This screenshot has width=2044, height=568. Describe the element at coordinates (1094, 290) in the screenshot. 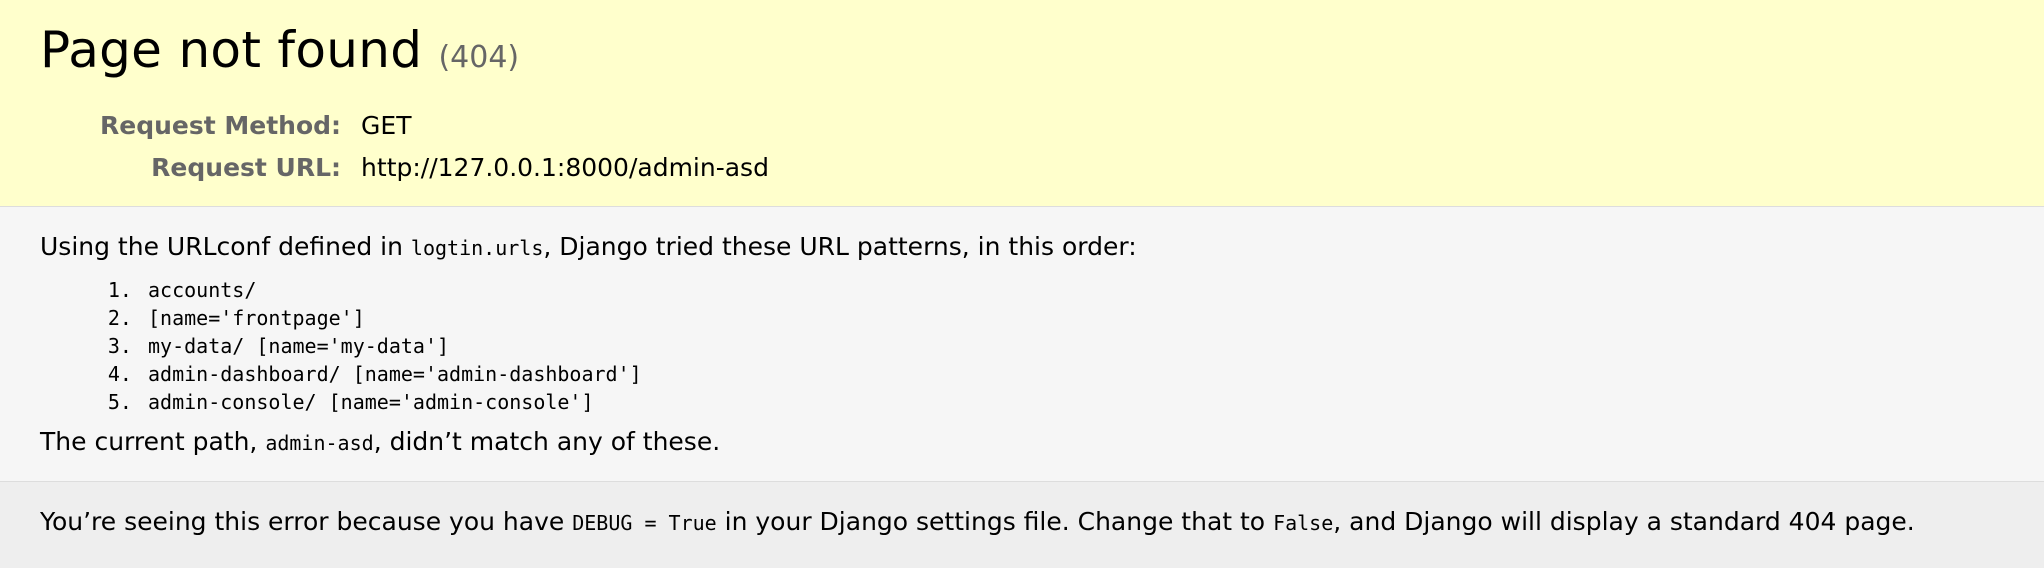

I see `url-pattern-item: accounts/` at that location.